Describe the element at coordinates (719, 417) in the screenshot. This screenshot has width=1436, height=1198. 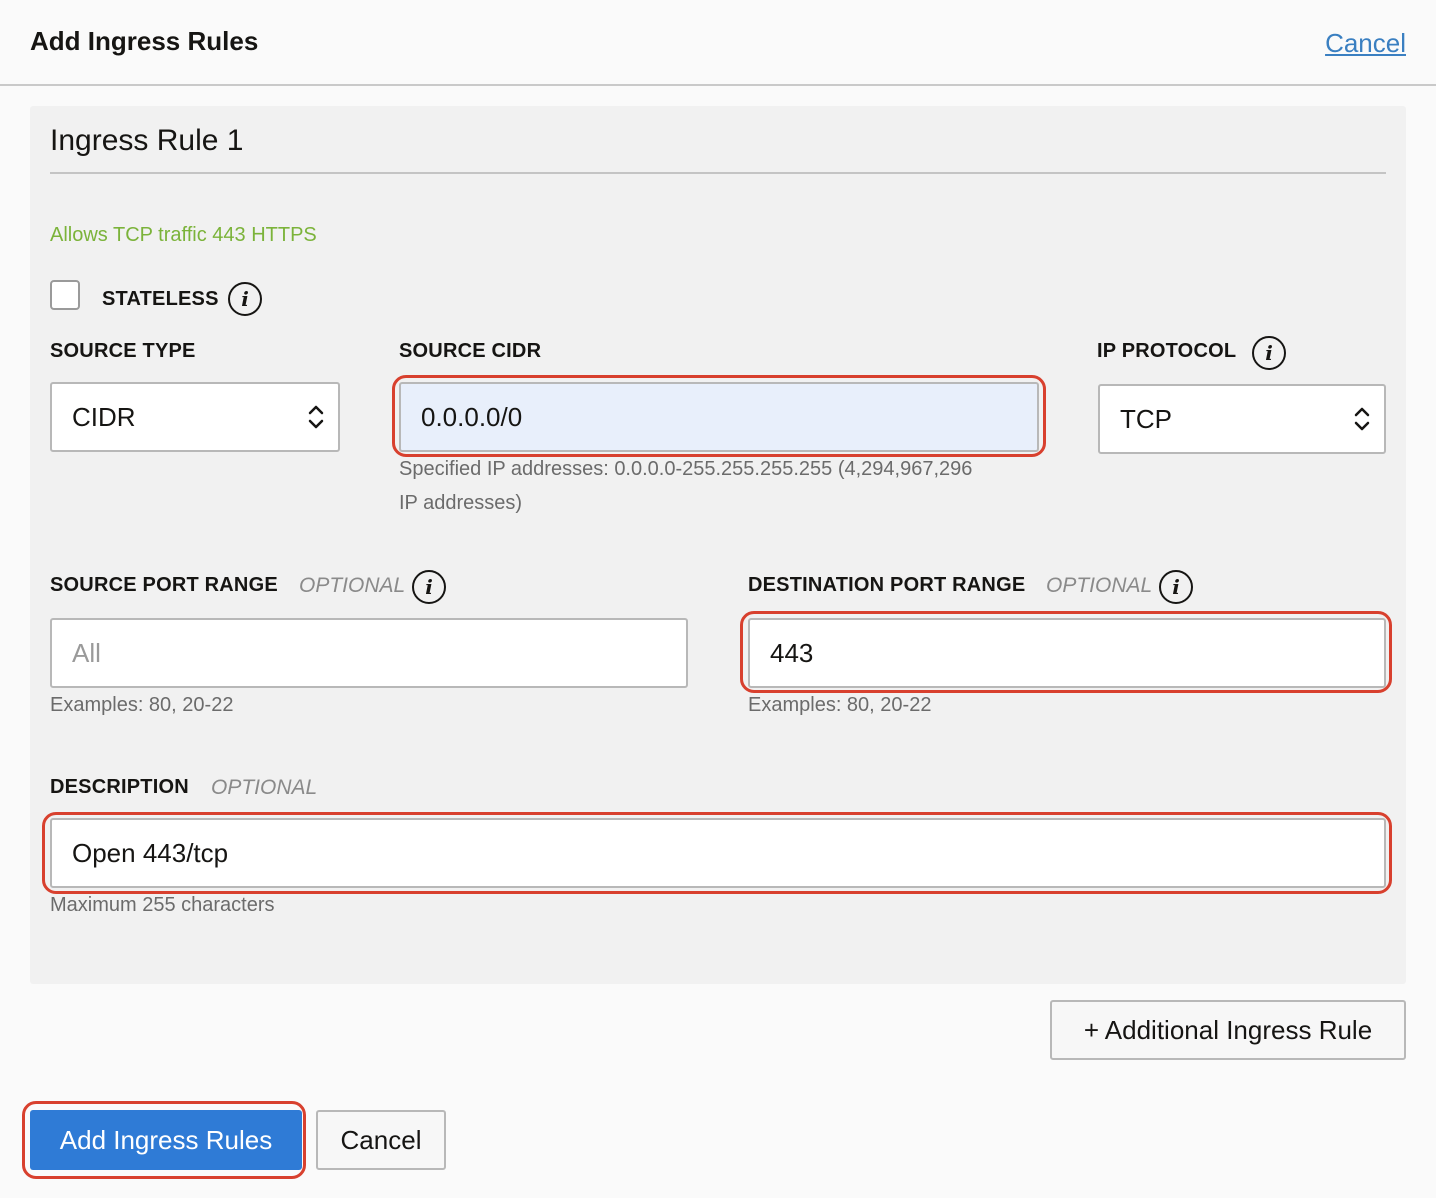
I see `source-cidr-input: 0.0.0.0/0` at that location.